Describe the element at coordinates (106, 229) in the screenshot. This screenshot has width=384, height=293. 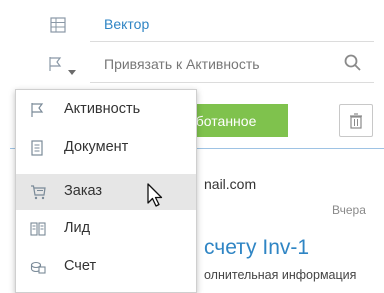
I see `menu-item-lead: Лид` at that location.